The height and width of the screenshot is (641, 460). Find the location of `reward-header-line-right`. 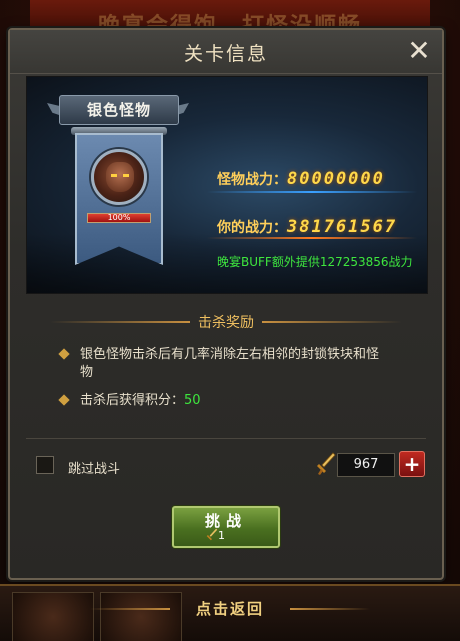

reward-header-line-right is located at coordinates (332, 322).